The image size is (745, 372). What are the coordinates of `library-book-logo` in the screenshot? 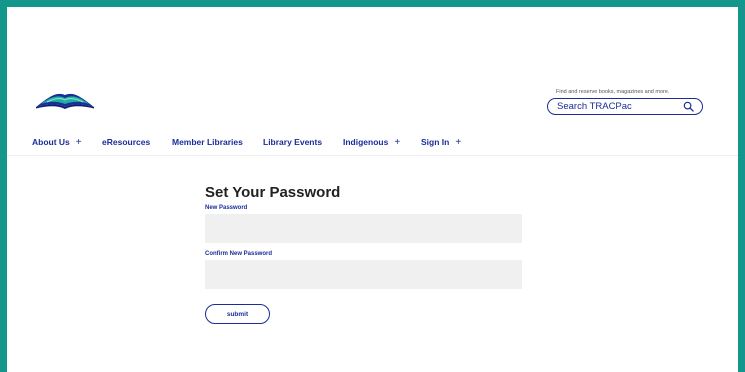 It's located at (65, 99).